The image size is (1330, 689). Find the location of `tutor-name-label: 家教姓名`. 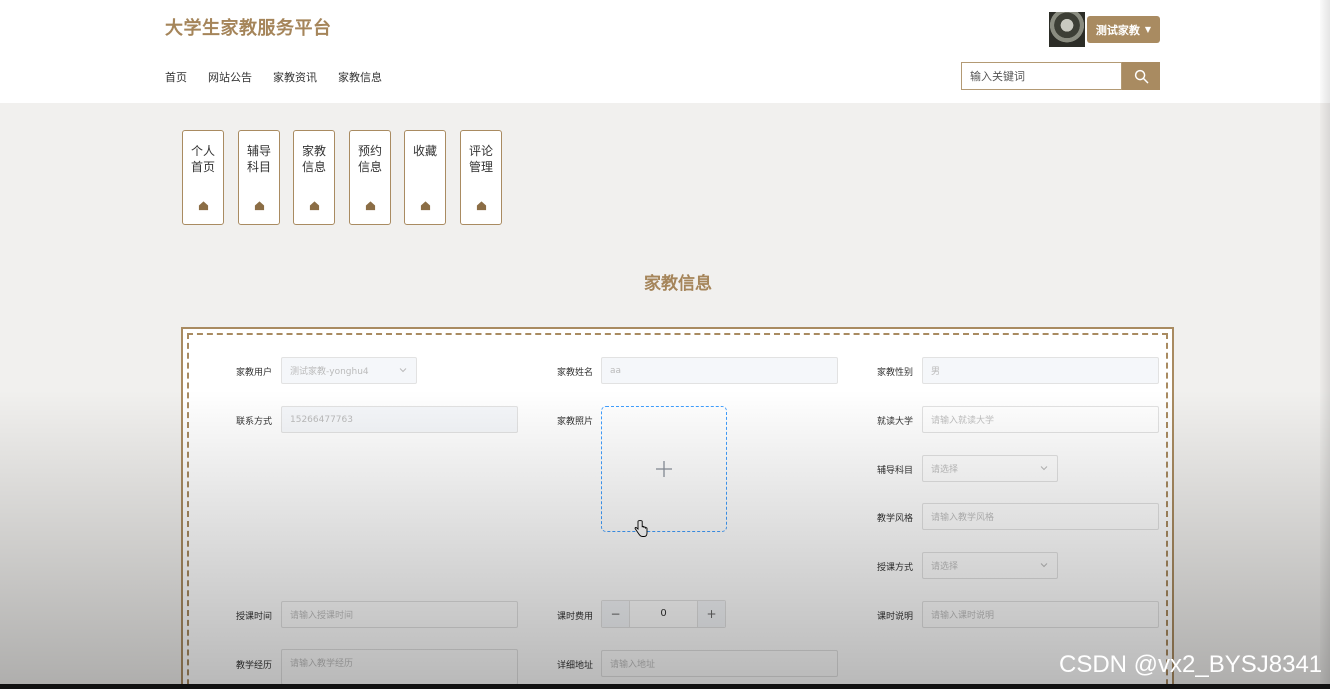

tutor-name-label: 家教姓名 is located at coordinates (574, 373).